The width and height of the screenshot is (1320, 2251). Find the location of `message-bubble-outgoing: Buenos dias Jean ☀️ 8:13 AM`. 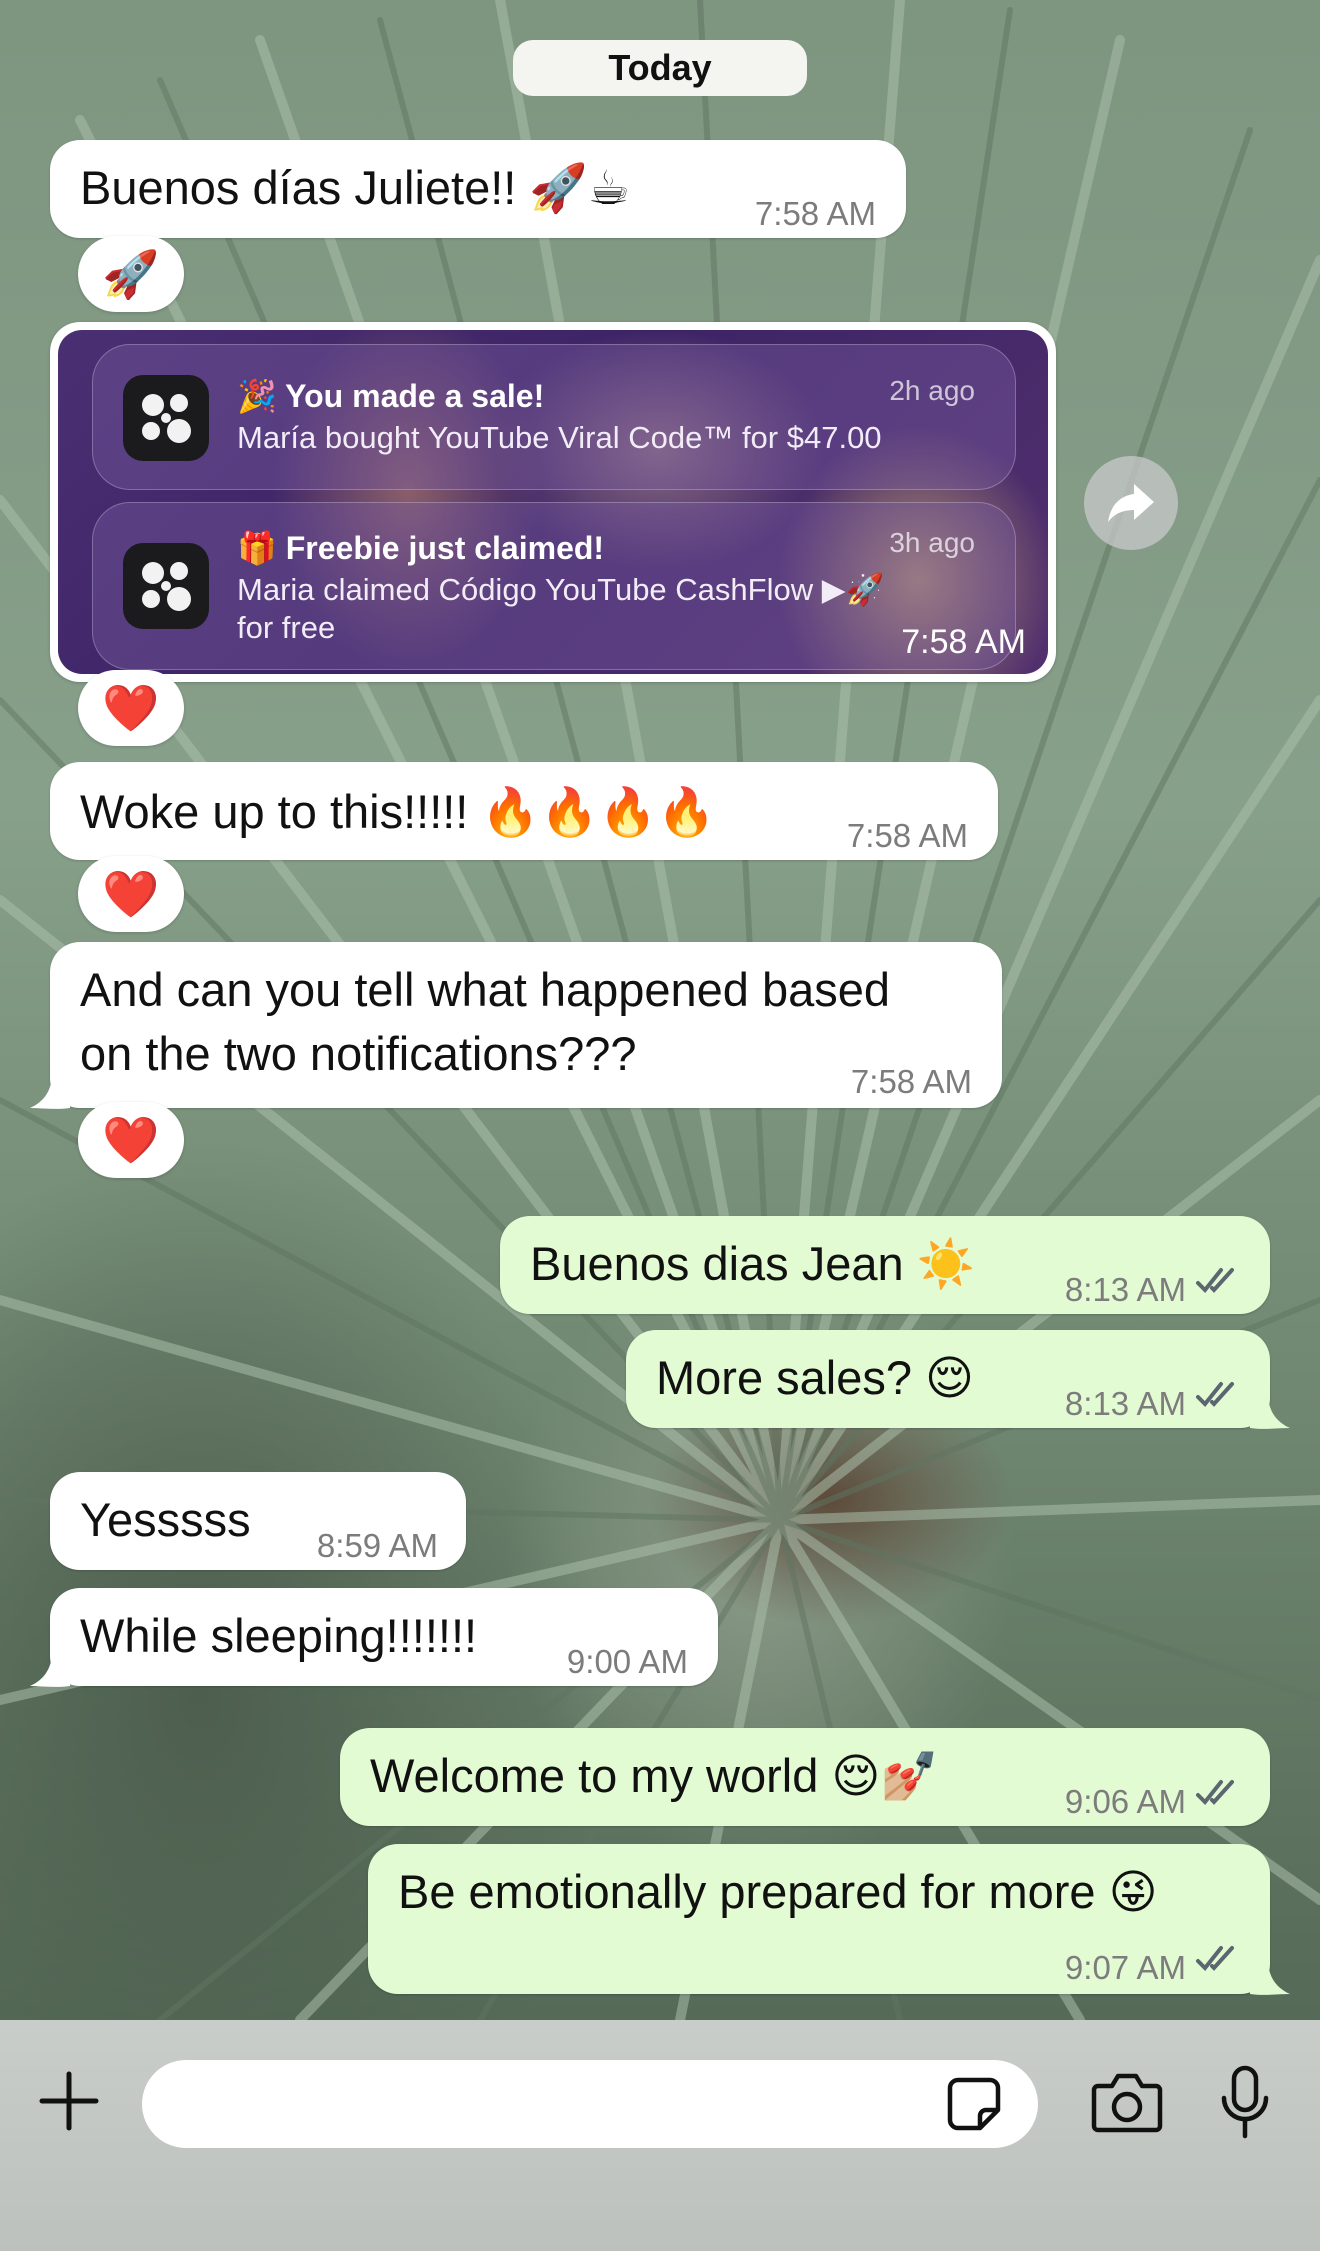

message-bubble-outgoing: Buenos dias Jean ☀️ 8:13 AM is located at coordinates (885, 1265).